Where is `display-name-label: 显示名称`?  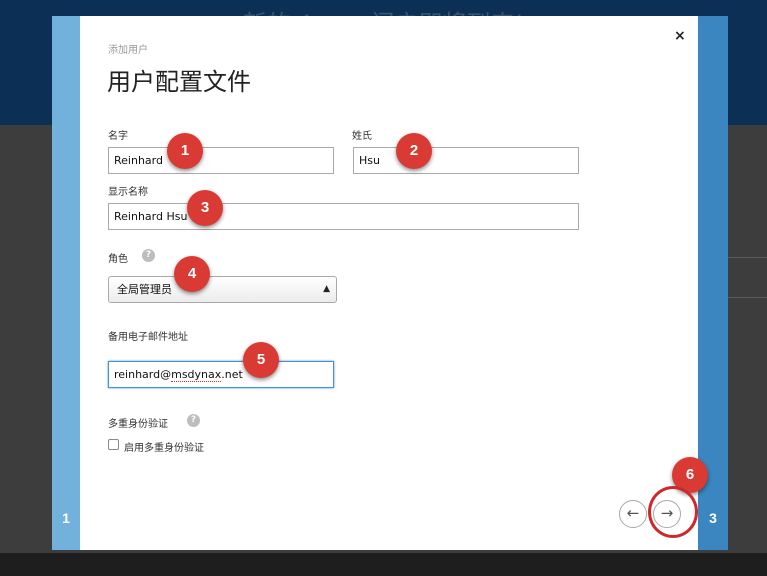
display-name-label: 显示名称 is located at coordinates (128, 192).